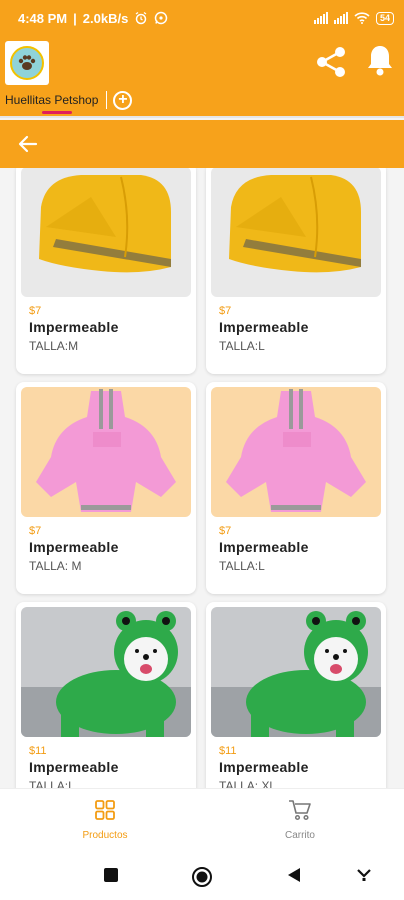  I want to click on back-arrow-icon, so click(28, 144).